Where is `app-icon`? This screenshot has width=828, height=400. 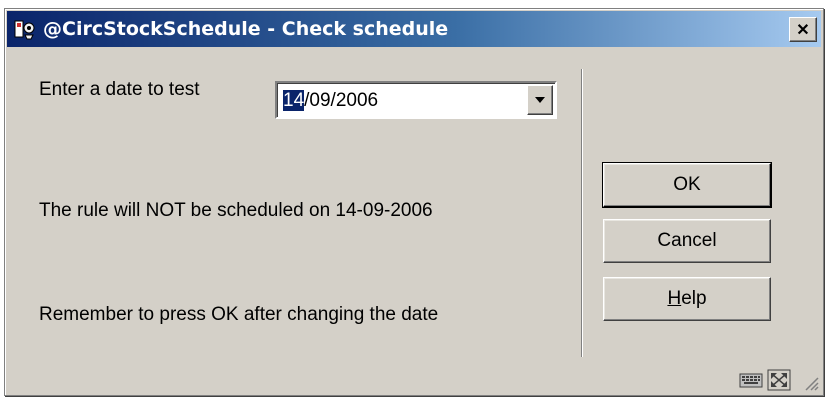
app-icon is located at coordinates (24, 30).